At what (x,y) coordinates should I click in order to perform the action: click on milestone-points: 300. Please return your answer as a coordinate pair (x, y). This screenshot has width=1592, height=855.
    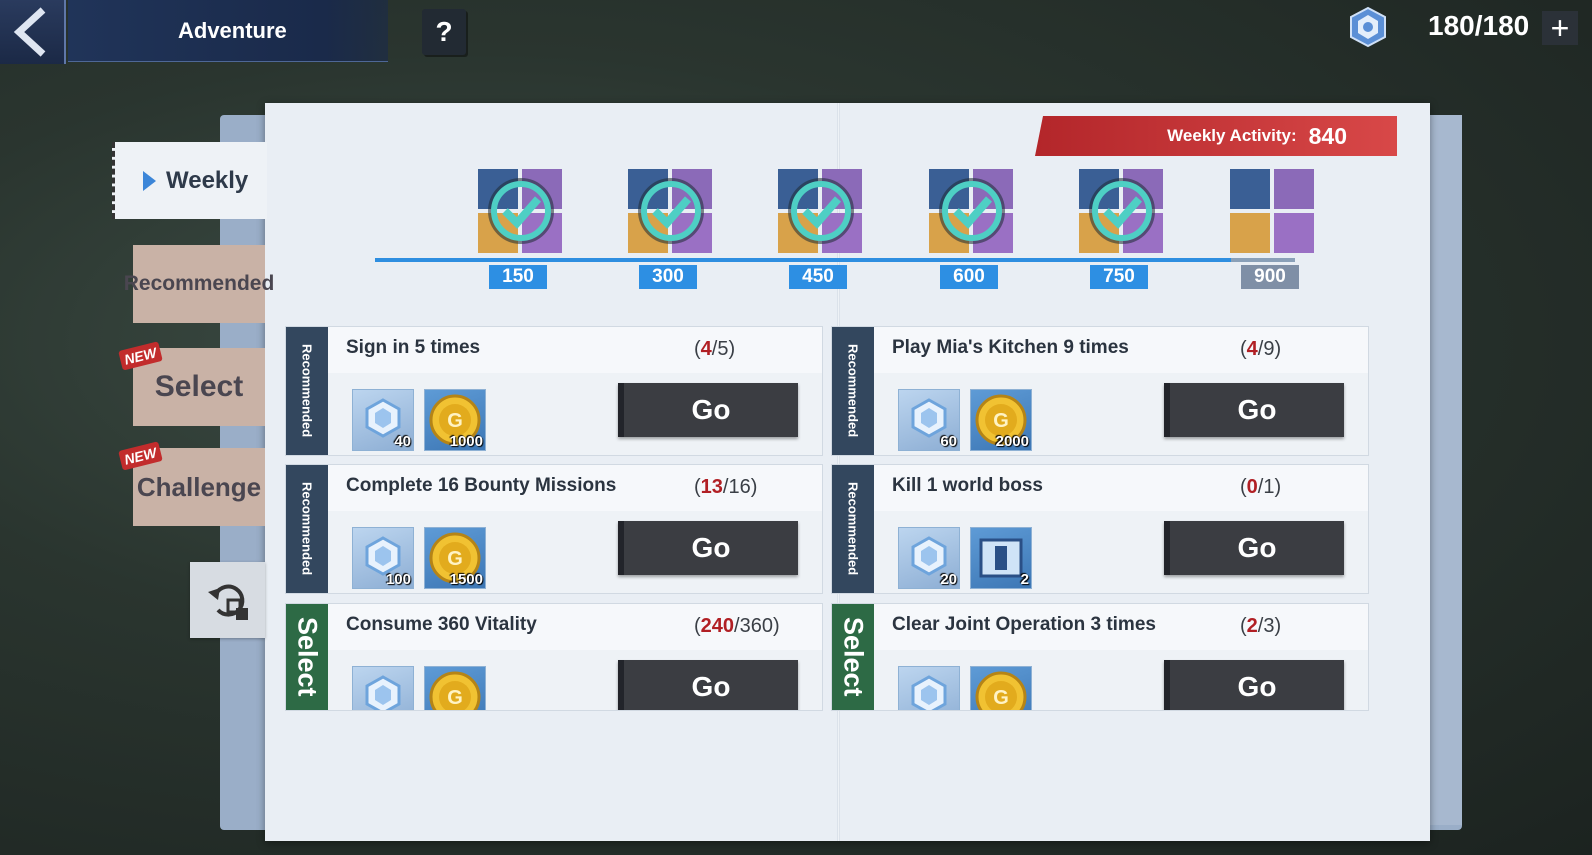
    Looking at the image, I should click on (668, 277).